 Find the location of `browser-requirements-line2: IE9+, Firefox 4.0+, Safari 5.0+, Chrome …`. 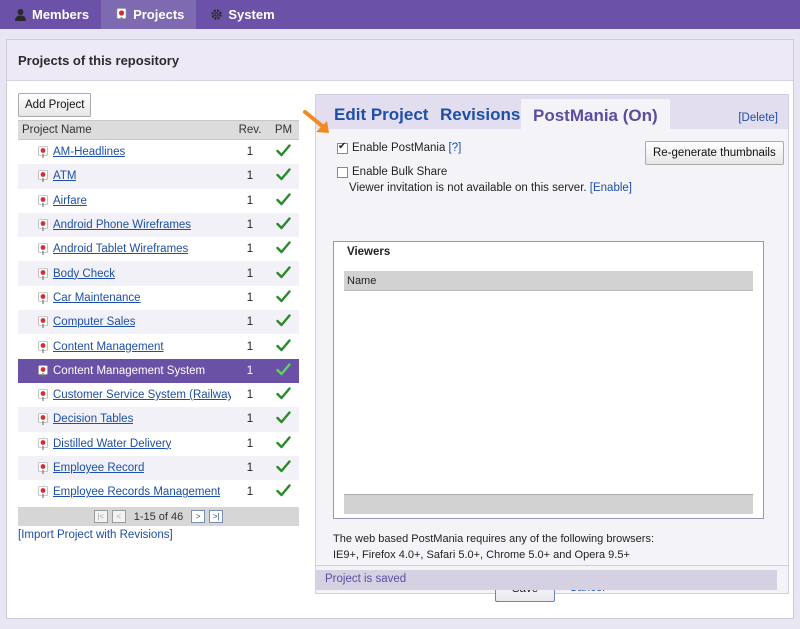

browser-requirements-line2: IE9+, Firefox 4.0+, Safari 5.0+, Chrome … is located at coordinates (481, 555).